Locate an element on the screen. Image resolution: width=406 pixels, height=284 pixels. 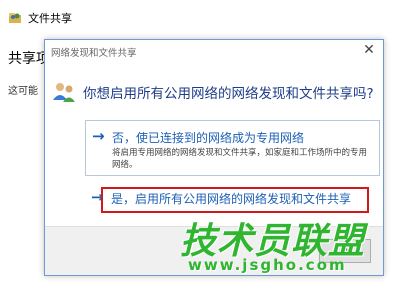
option-no-description: 将启用专用网络的网络发现和文件共享，如家庭和工作场所中的专用网络。 is located at coordinates (240, 159).